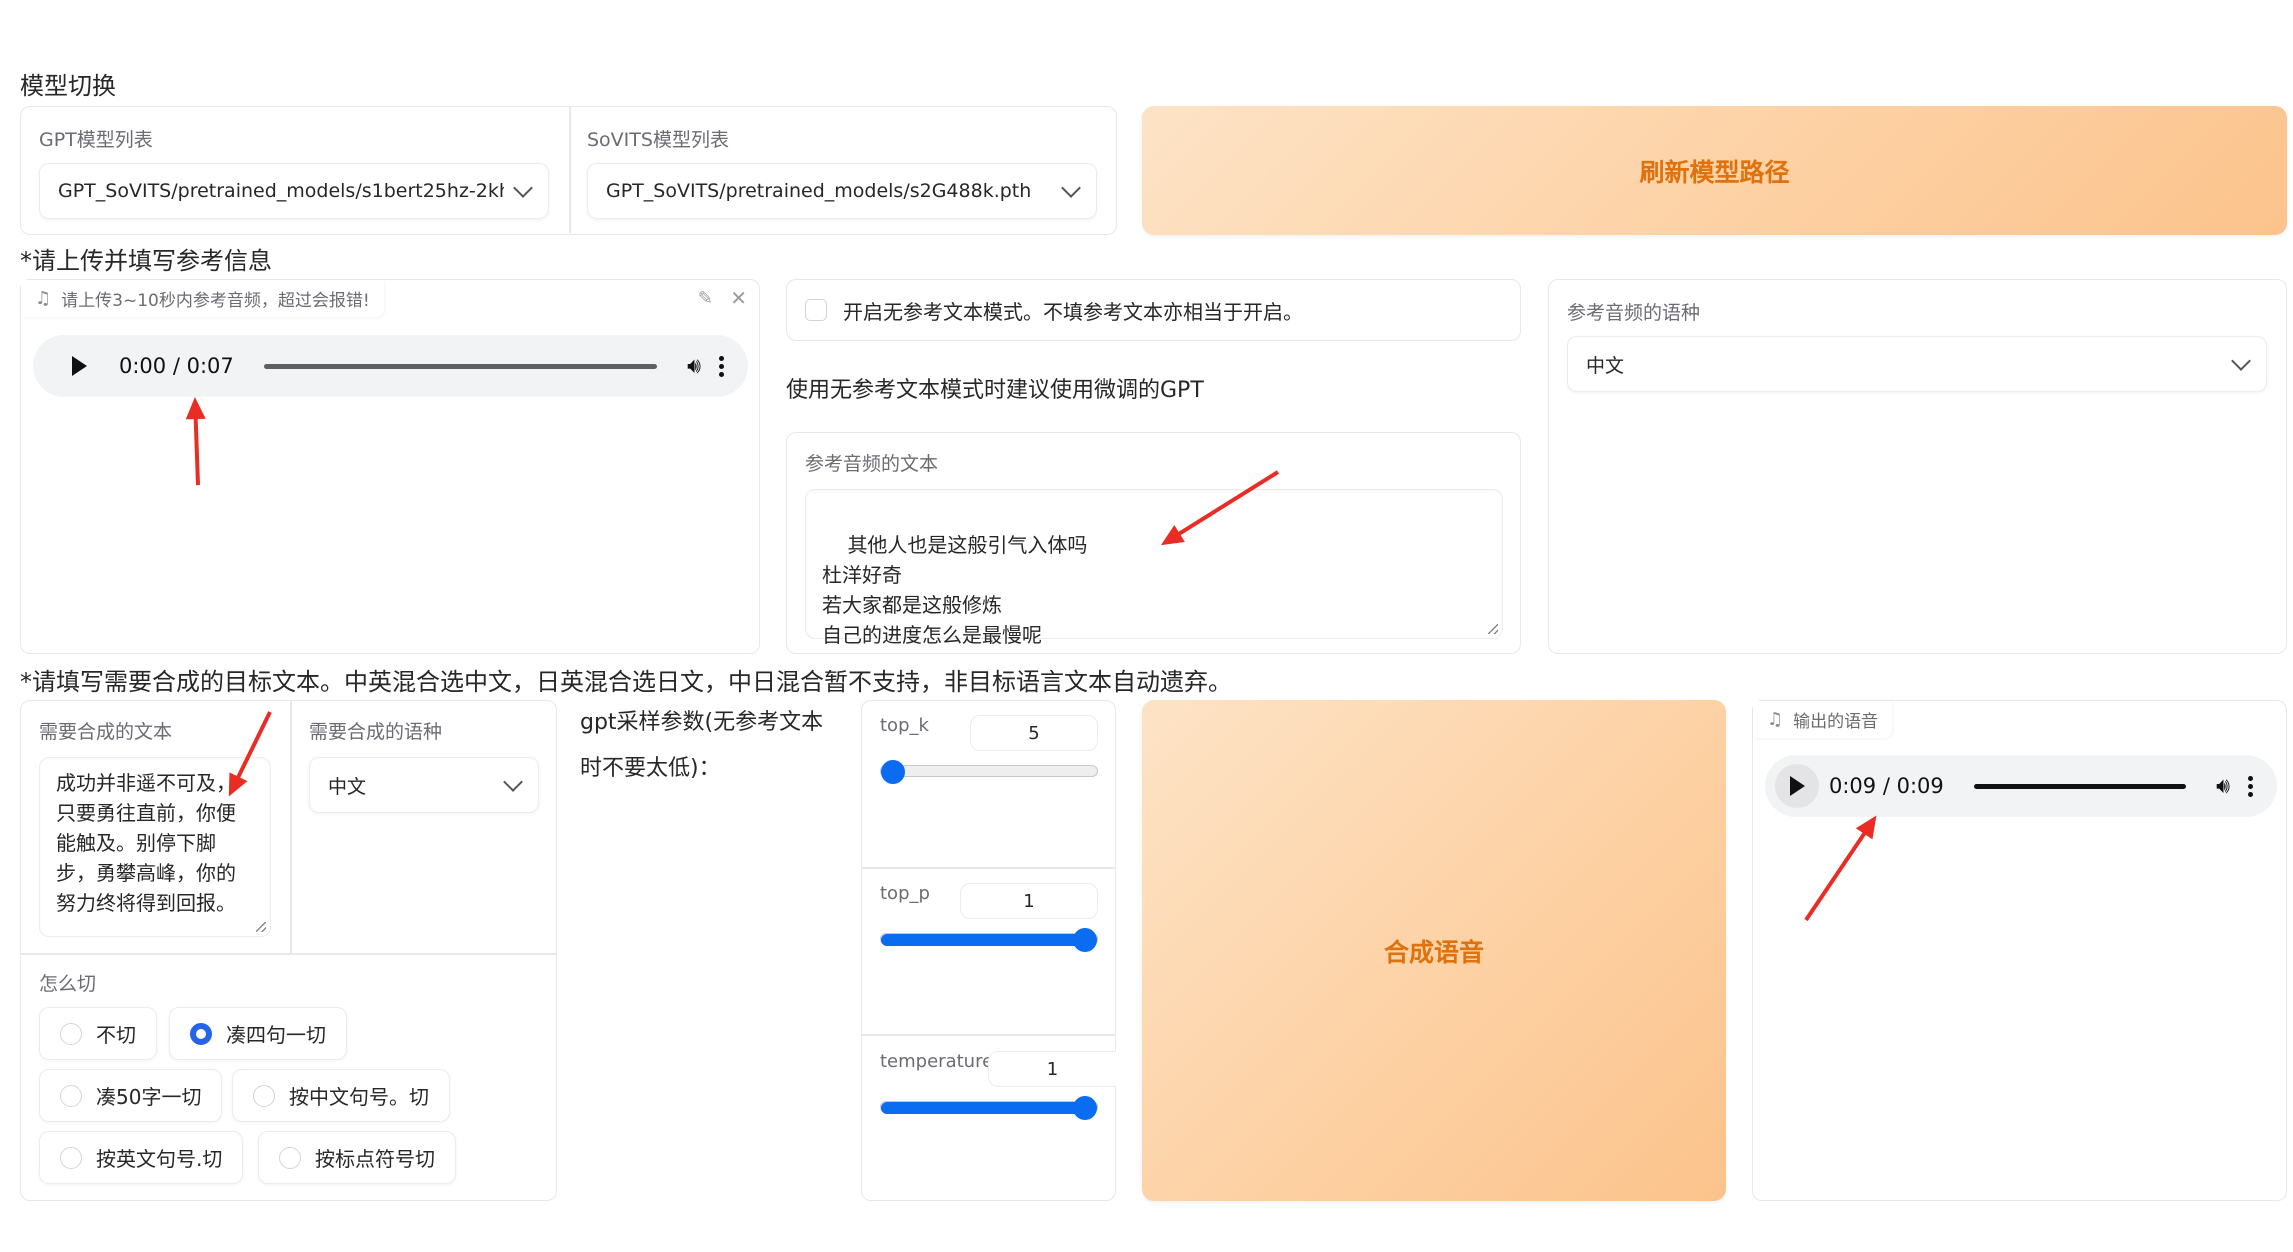 The image size is (2293, 1252). I want to click on top-p-slider, so click(989, 940).